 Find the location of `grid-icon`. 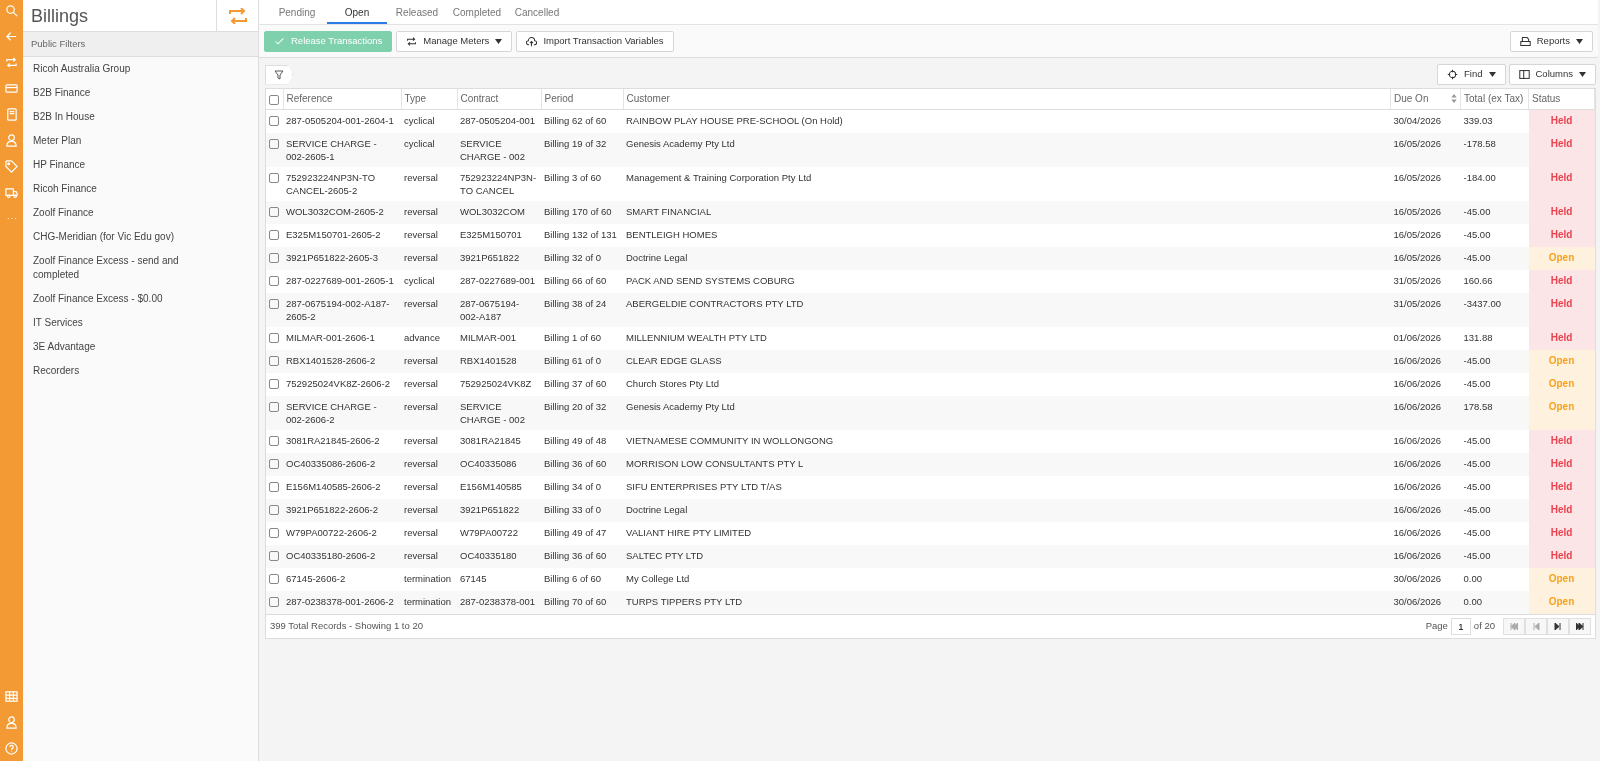

grid-icon is located at coordinates (11, 696).